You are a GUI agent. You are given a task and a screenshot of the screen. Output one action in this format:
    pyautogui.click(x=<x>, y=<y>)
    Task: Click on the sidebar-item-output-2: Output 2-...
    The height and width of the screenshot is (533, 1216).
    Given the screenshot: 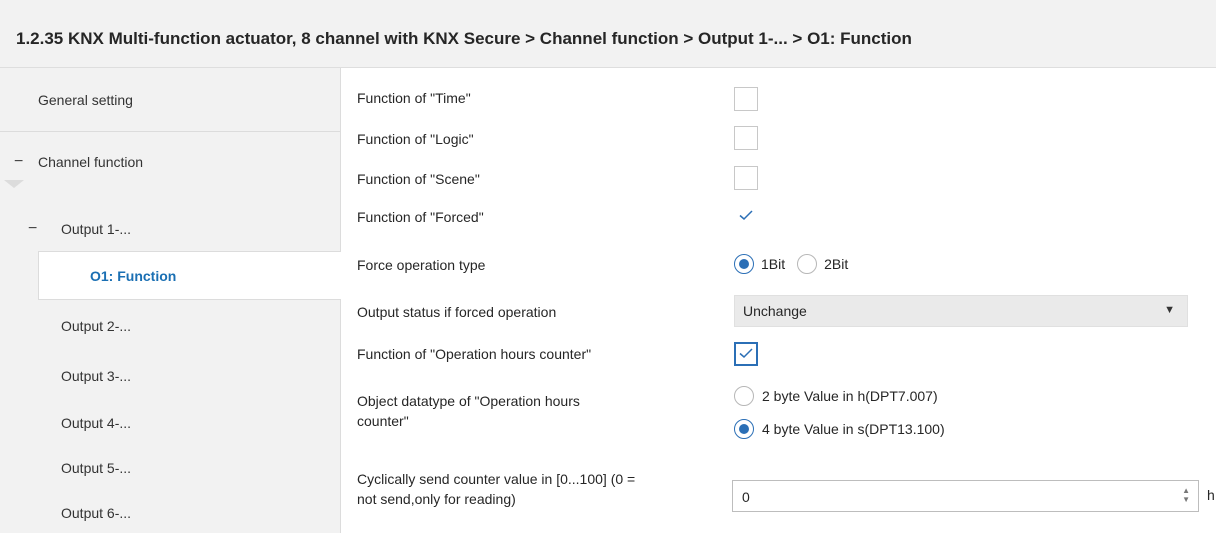 What is the action you would take?
    pyautogui.click(x=170, y=326)
    